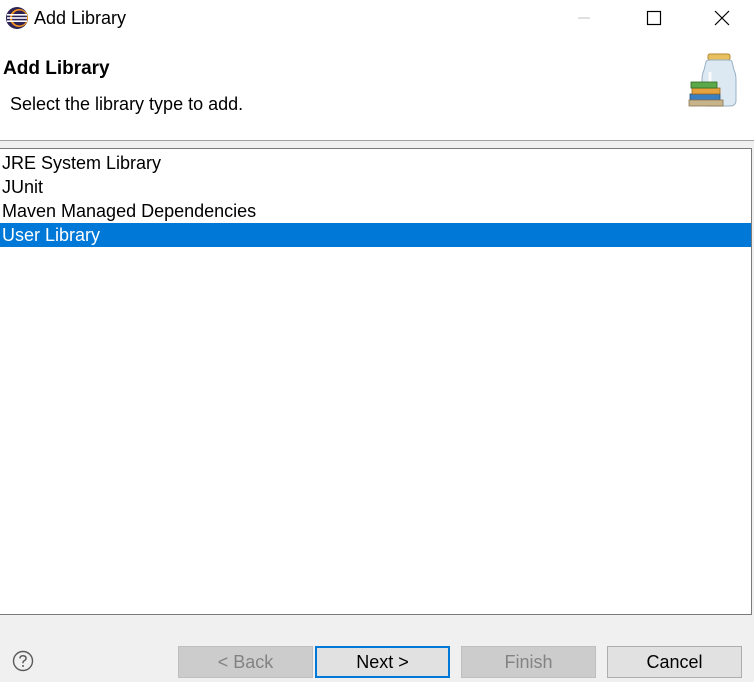 This screenshot has height=682, width=754. Describe the element at coordinates (23, 661) in the screenshot. I see `help-icon` at that location.